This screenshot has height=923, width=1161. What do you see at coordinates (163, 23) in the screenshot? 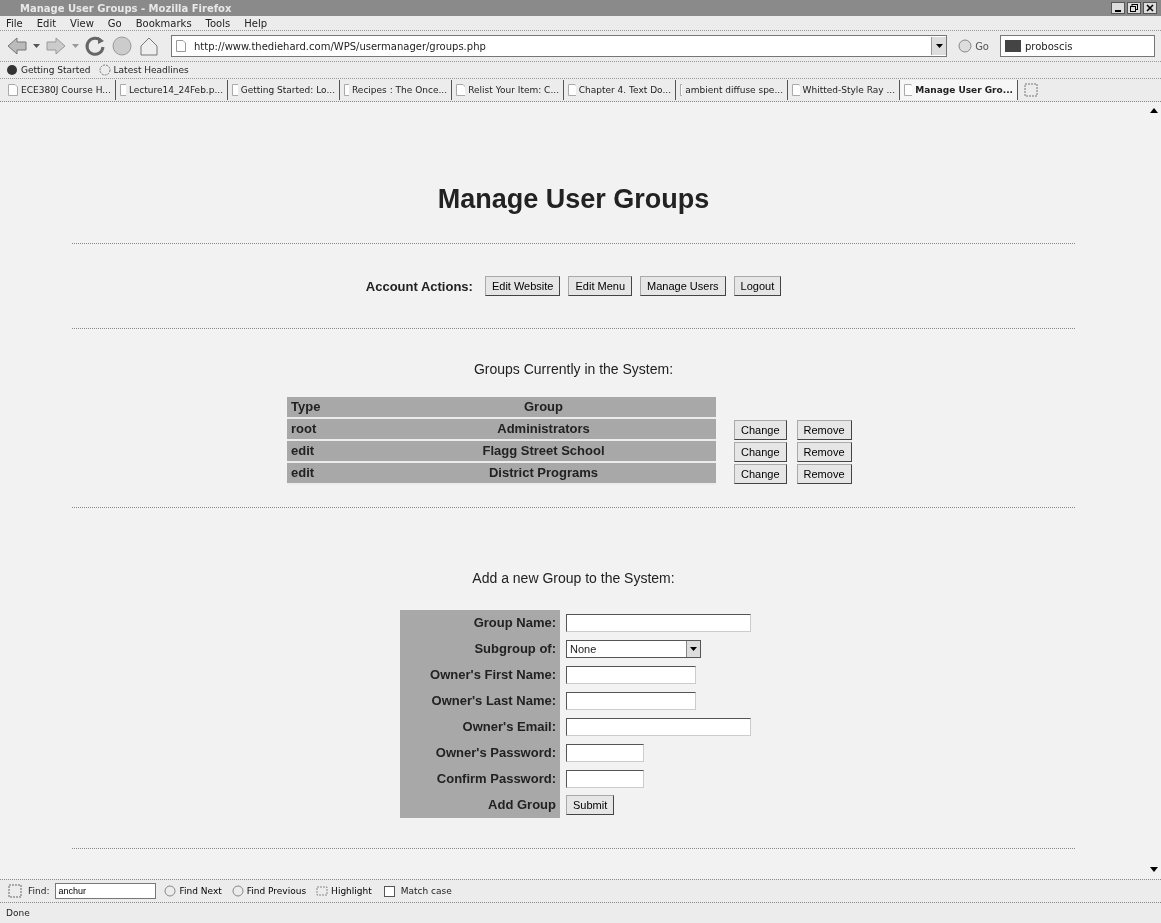
I see `menu-item: Bookmarks` at bounding box center [163, 23].